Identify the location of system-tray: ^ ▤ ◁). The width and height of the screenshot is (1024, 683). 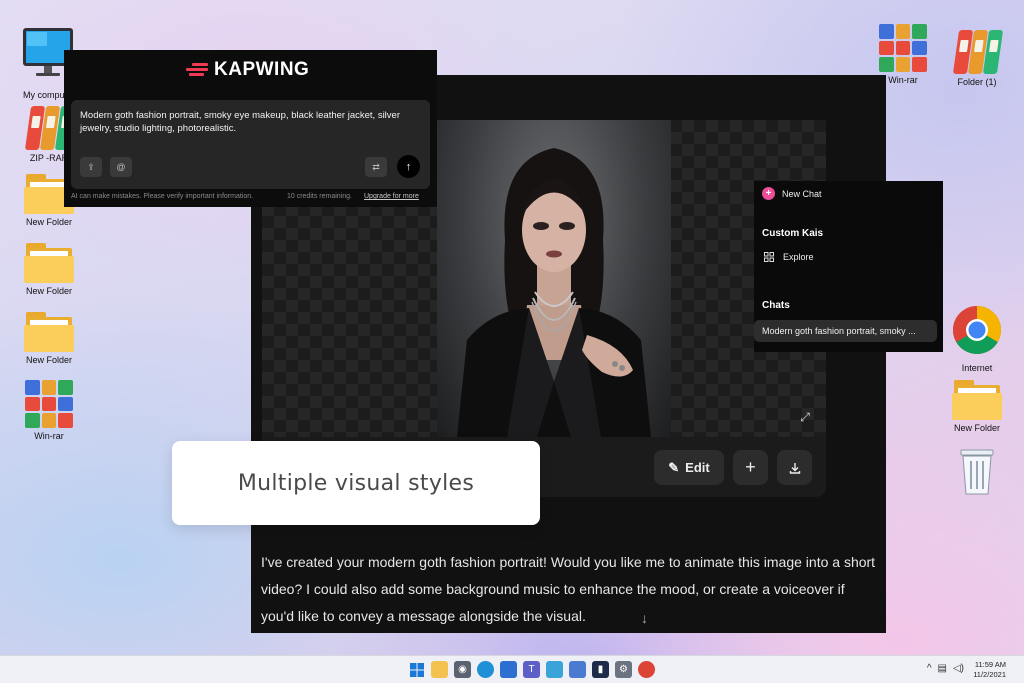
(945, 668).